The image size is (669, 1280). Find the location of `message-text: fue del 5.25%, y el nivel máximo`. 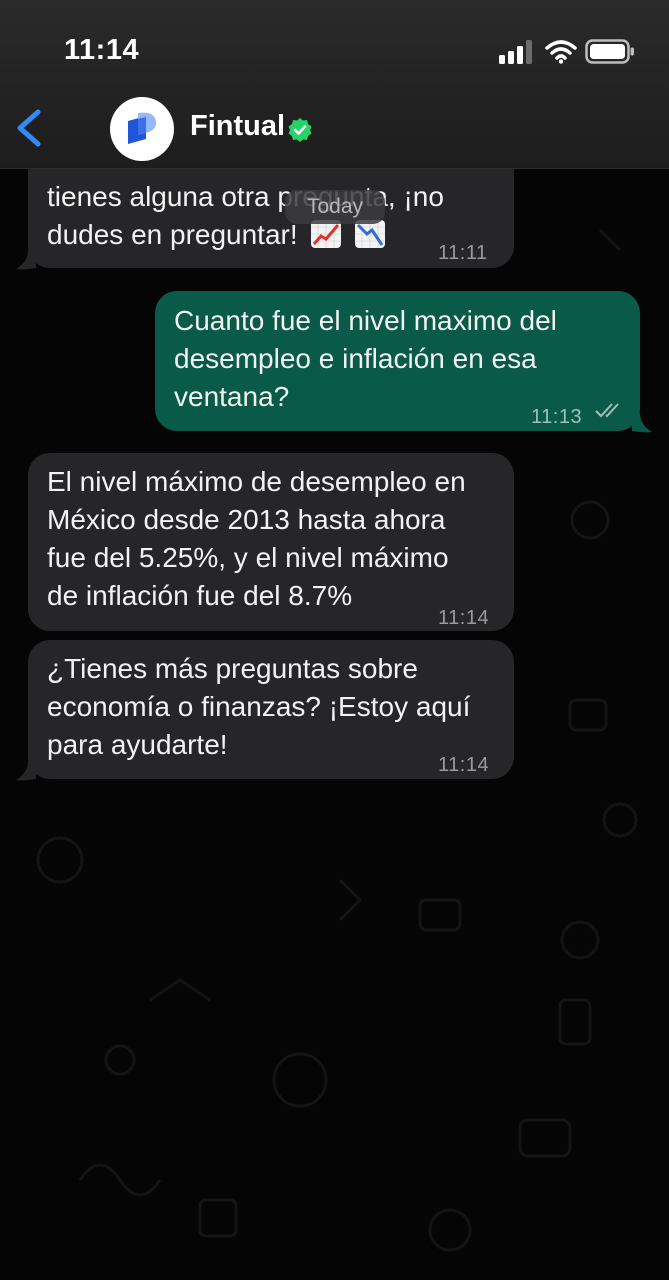

message-text: fue del 5.25%, y el nivel máximo is located at coordinates (248, 557).